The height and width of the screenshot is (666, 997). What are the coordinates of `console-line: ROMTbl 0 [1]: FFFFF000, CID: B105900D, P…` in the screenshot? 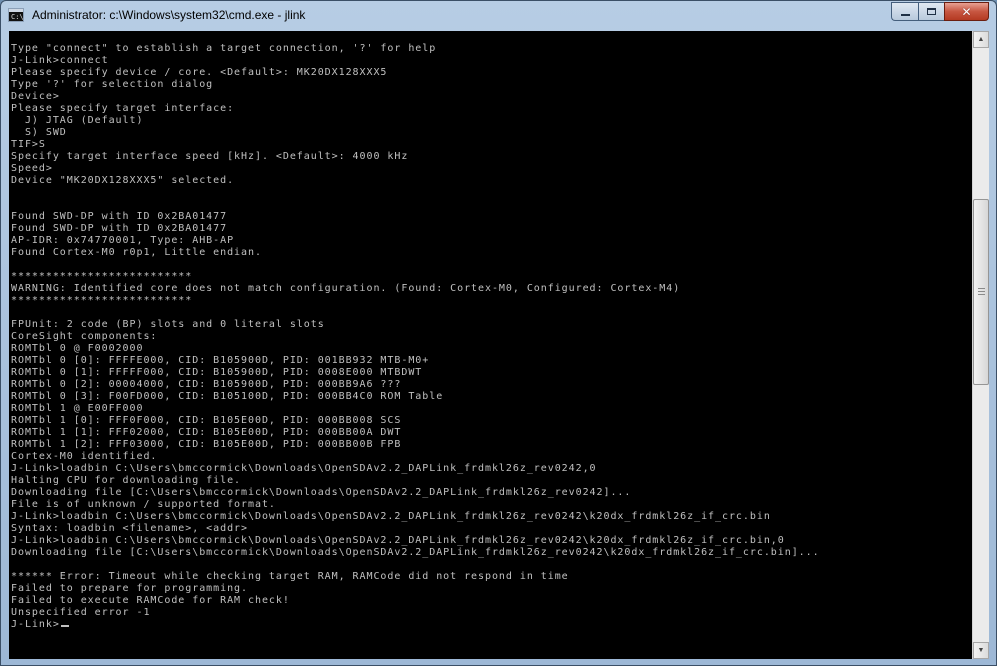 It's located at (217, 372).